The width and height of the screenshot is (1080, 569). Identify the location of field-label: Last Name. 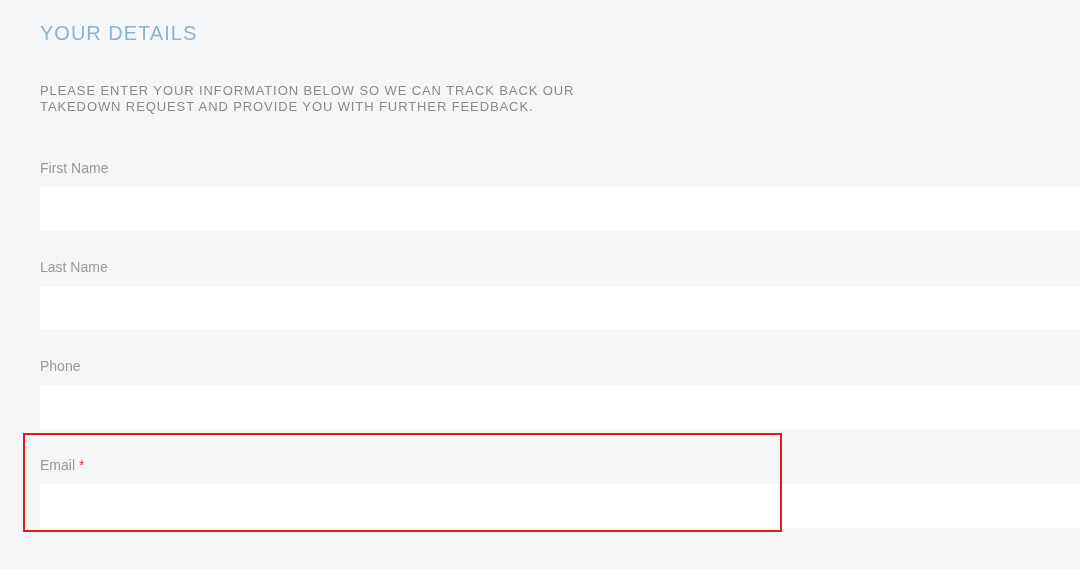
(74, 267).